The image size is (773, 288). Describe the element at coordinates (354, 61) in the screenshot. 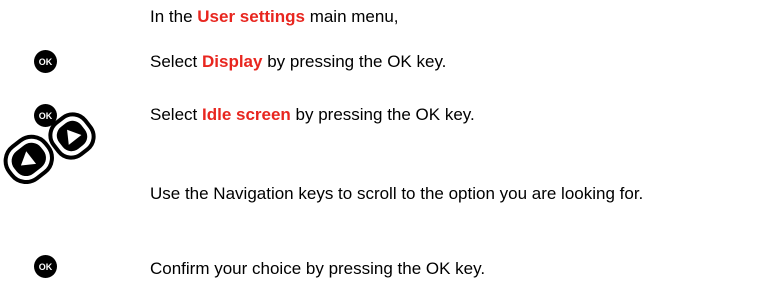

I see `step-2-after: by pressing the OK key.` at that location.